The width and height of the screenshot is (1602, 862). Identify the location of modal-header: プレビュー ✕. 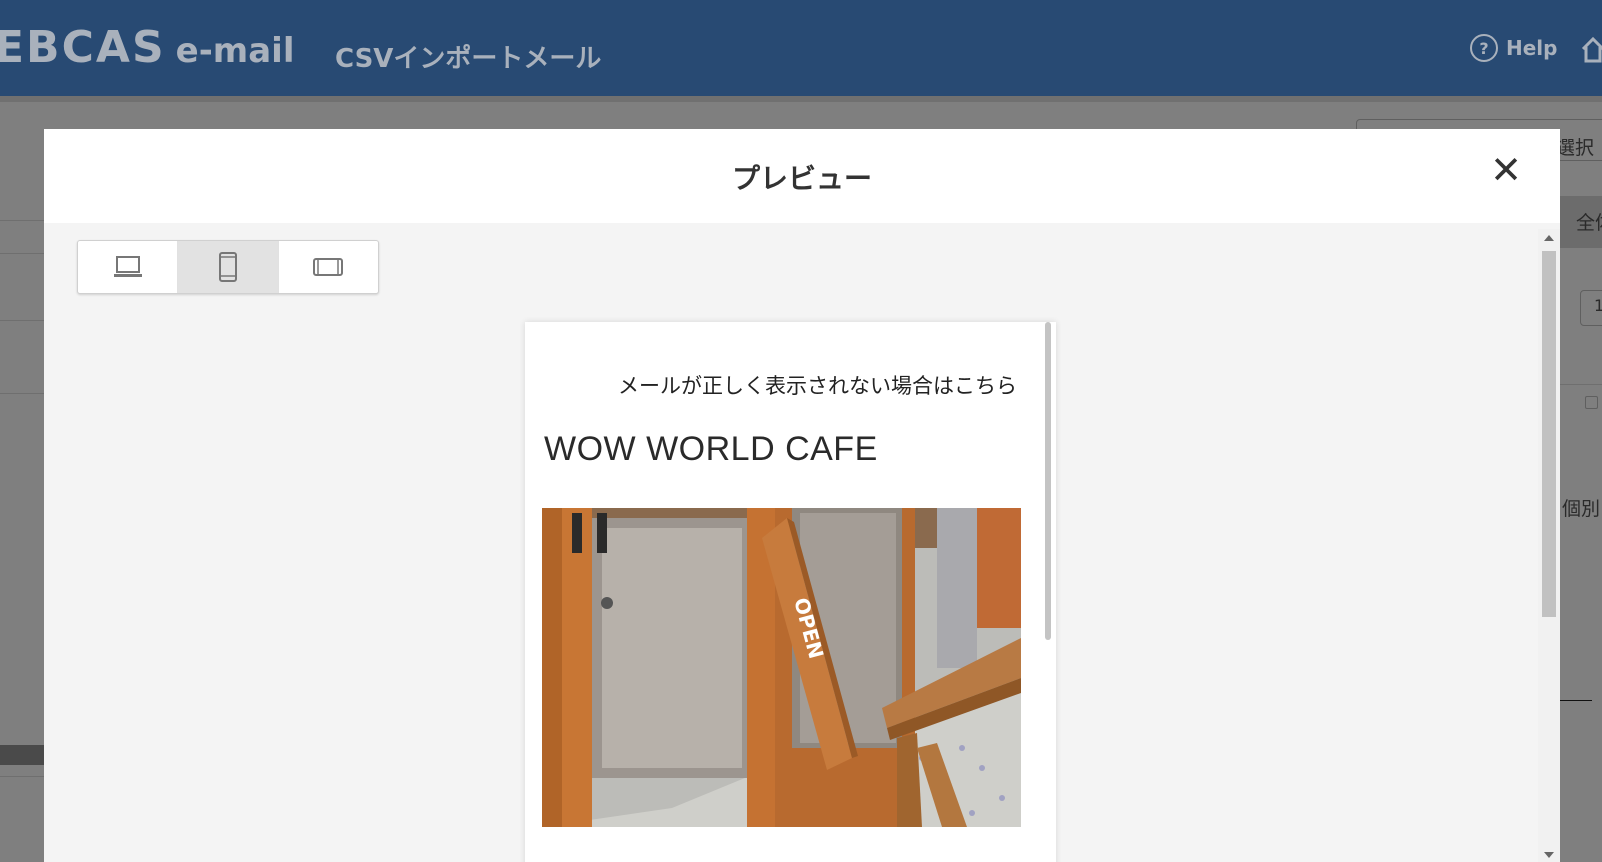
(802, 176).